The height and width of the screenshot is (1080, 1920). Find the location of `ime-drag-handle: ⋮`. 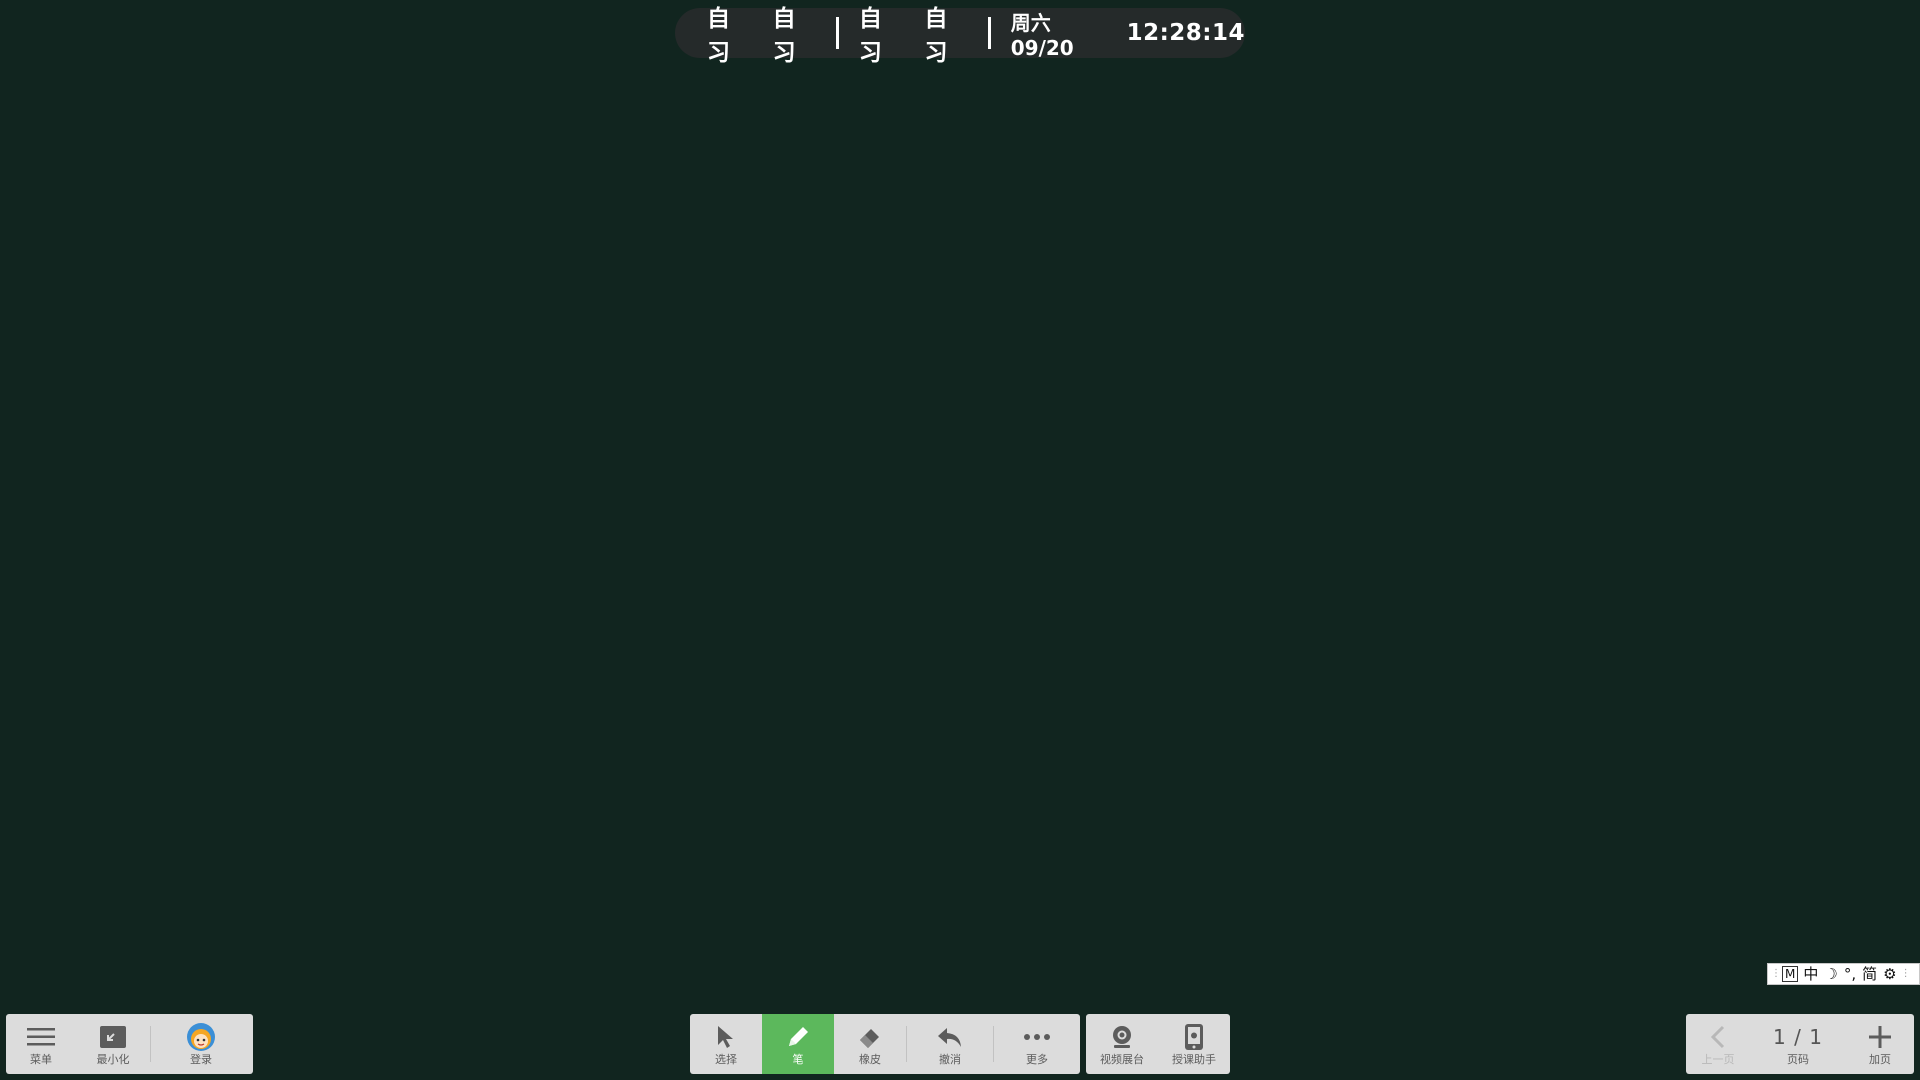

ime-drag-handle: ⋮ is located at coordinates (1776, 974).